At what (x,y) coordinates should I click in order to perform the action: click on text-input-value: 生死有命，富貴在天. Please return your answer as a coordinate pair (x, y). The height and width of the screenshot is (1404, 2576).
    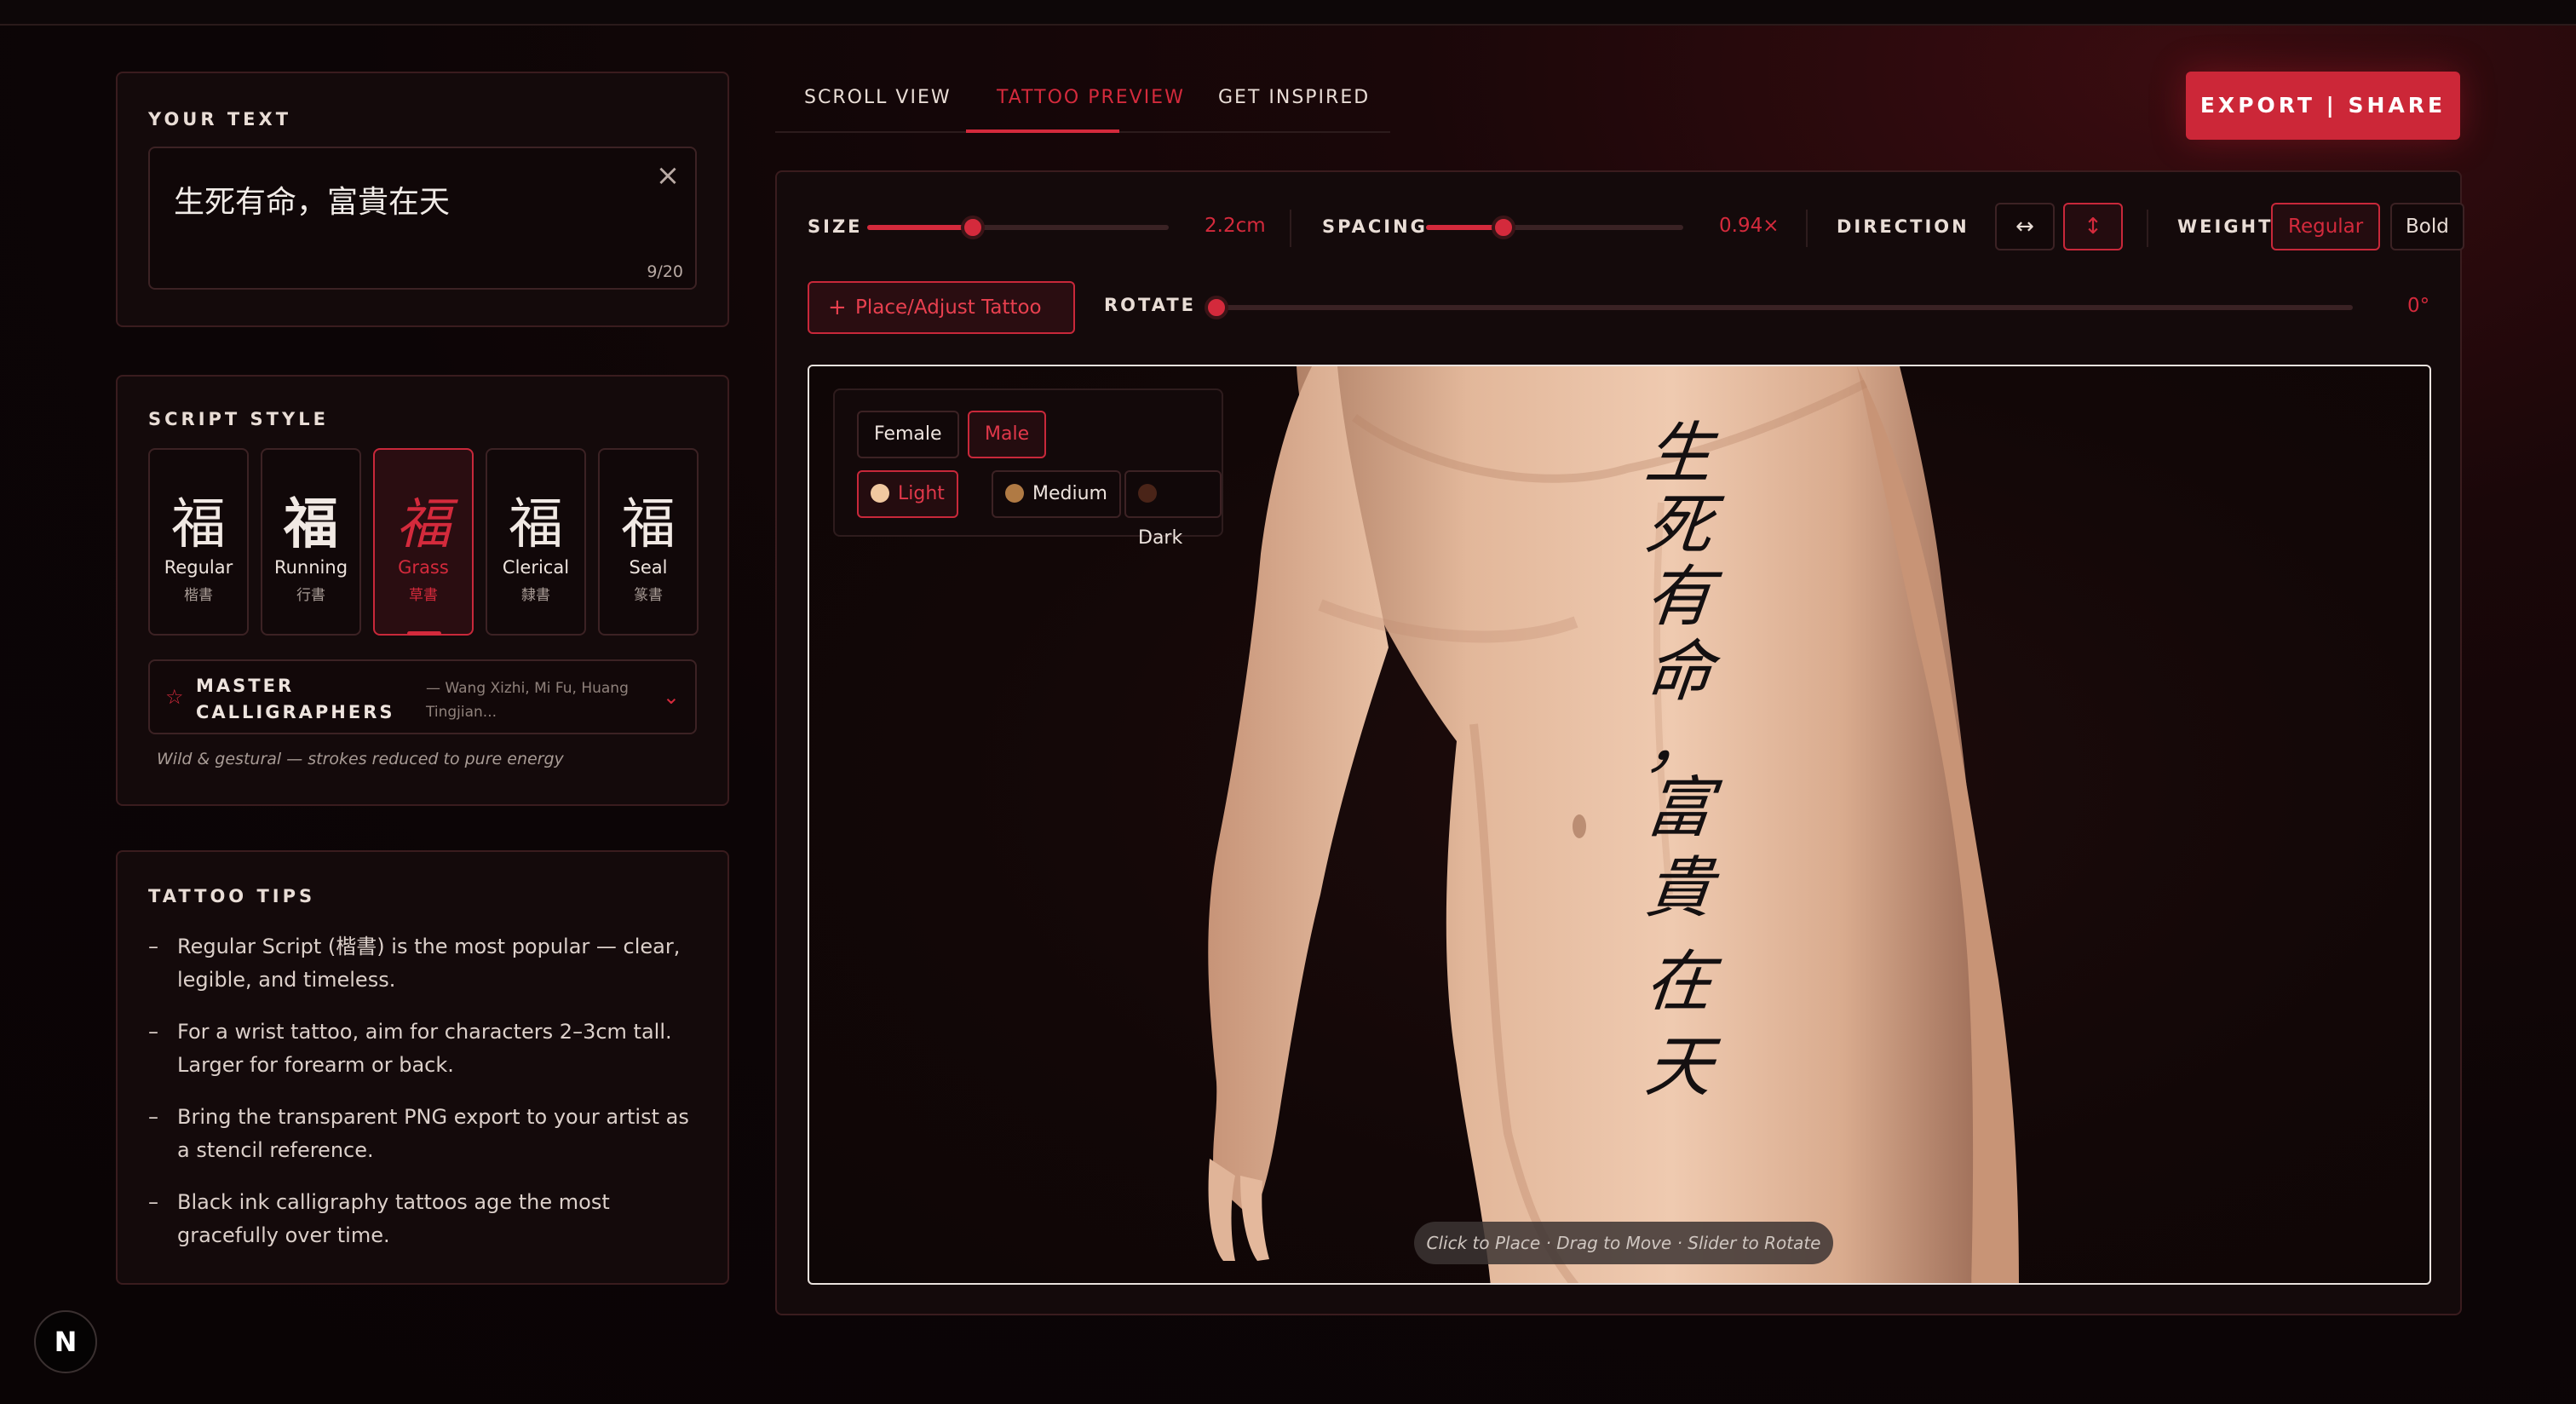
    Looking at the image, I should click on (313, 202).